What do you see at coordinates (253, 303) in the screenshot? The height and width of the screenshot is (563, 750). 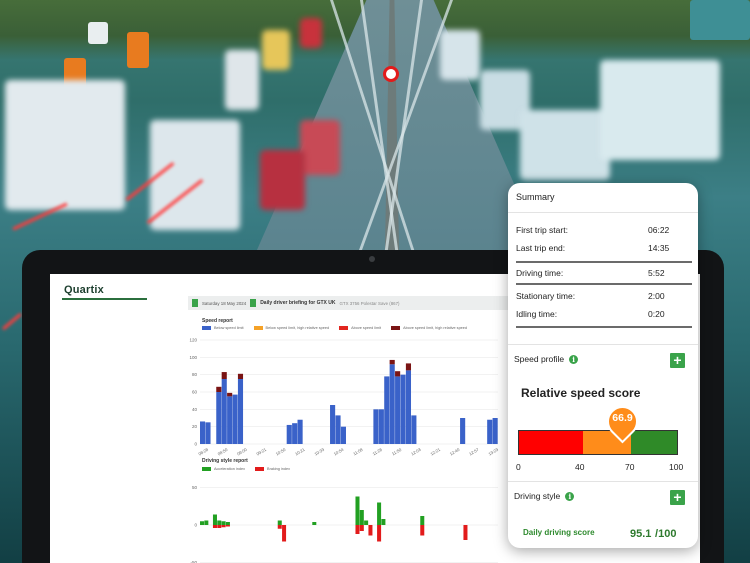 I see `next-day-button` at bounding box center [253, 303].